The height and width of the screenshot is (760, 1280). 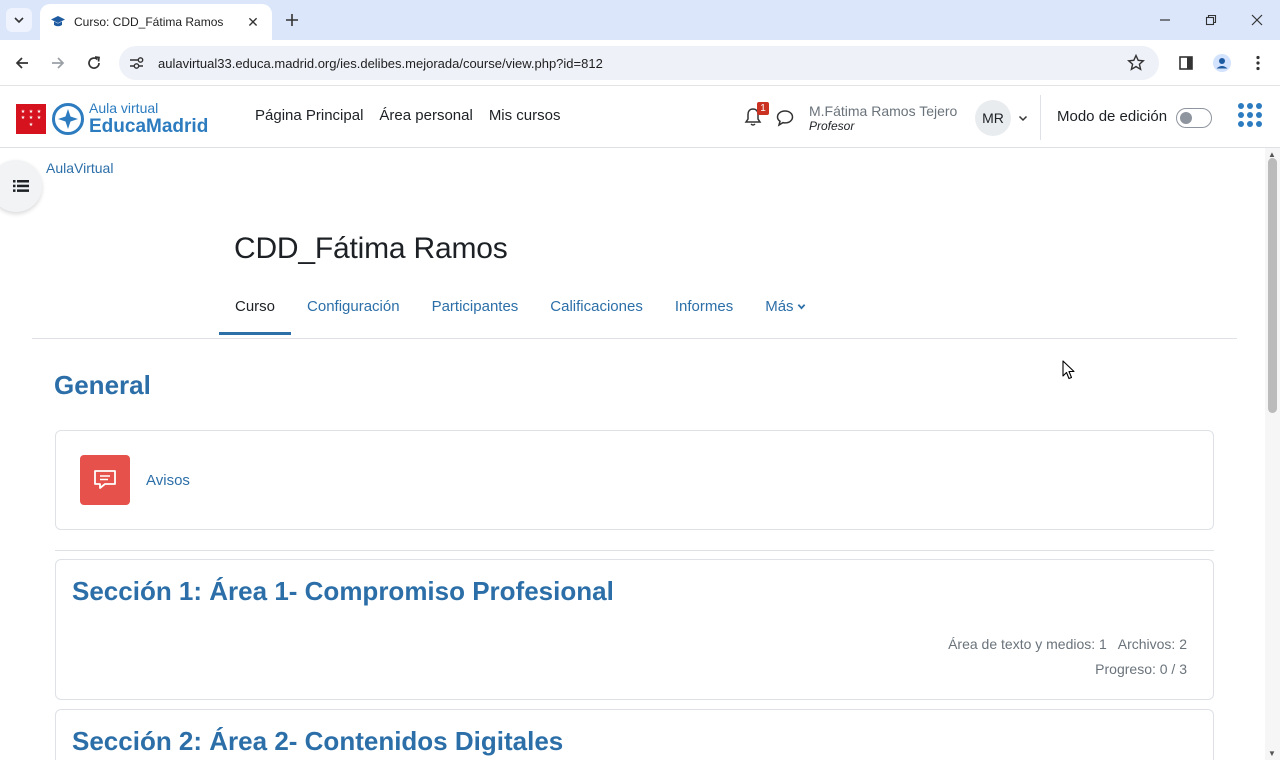 What do you see at coordinates (993, 118) in the screenshot?
I see `user-avatar: MR` at bounding box center [993, 118].